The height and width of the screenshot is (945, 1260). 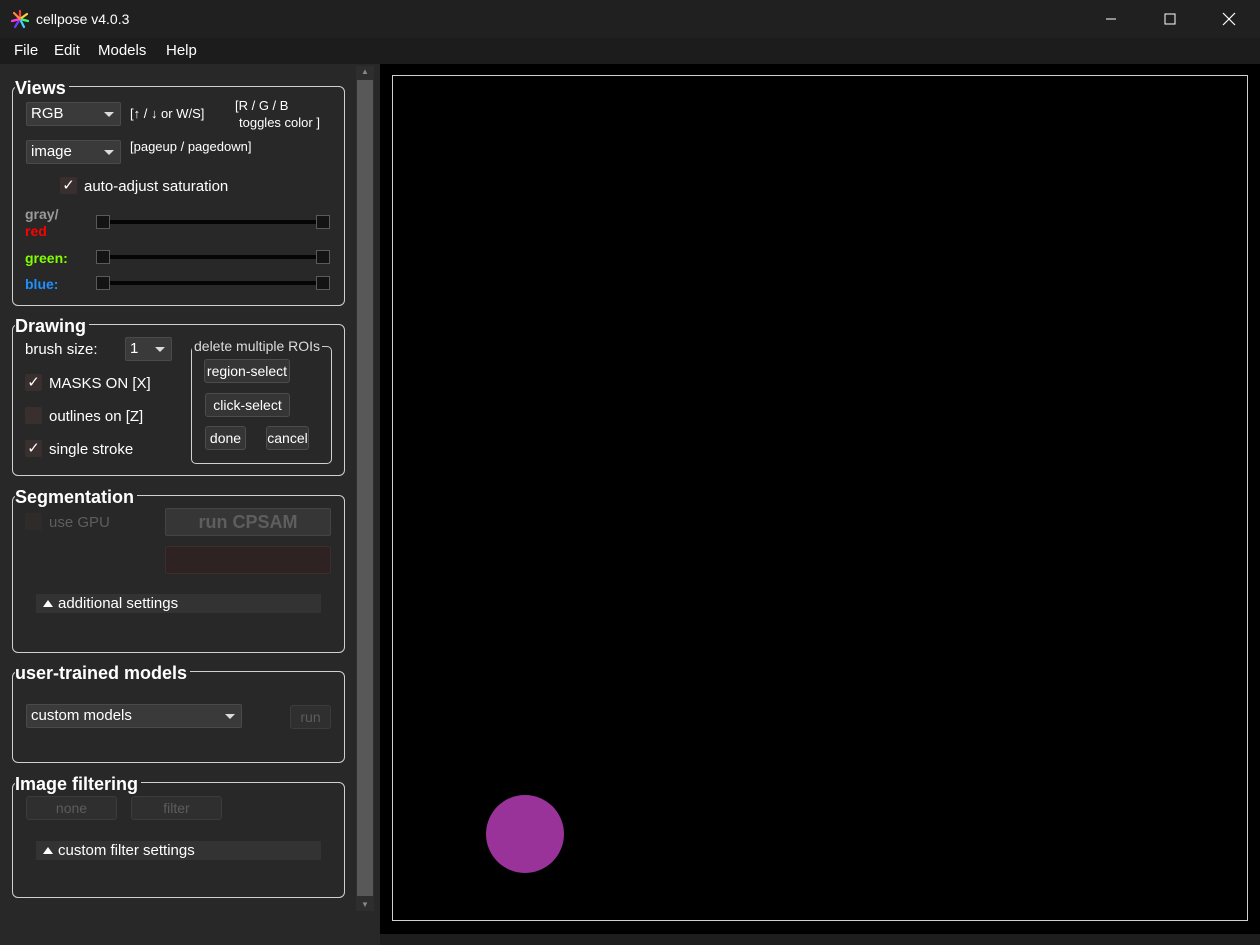 I want to click on filter-none-button: none, so click(x=71, y=808).